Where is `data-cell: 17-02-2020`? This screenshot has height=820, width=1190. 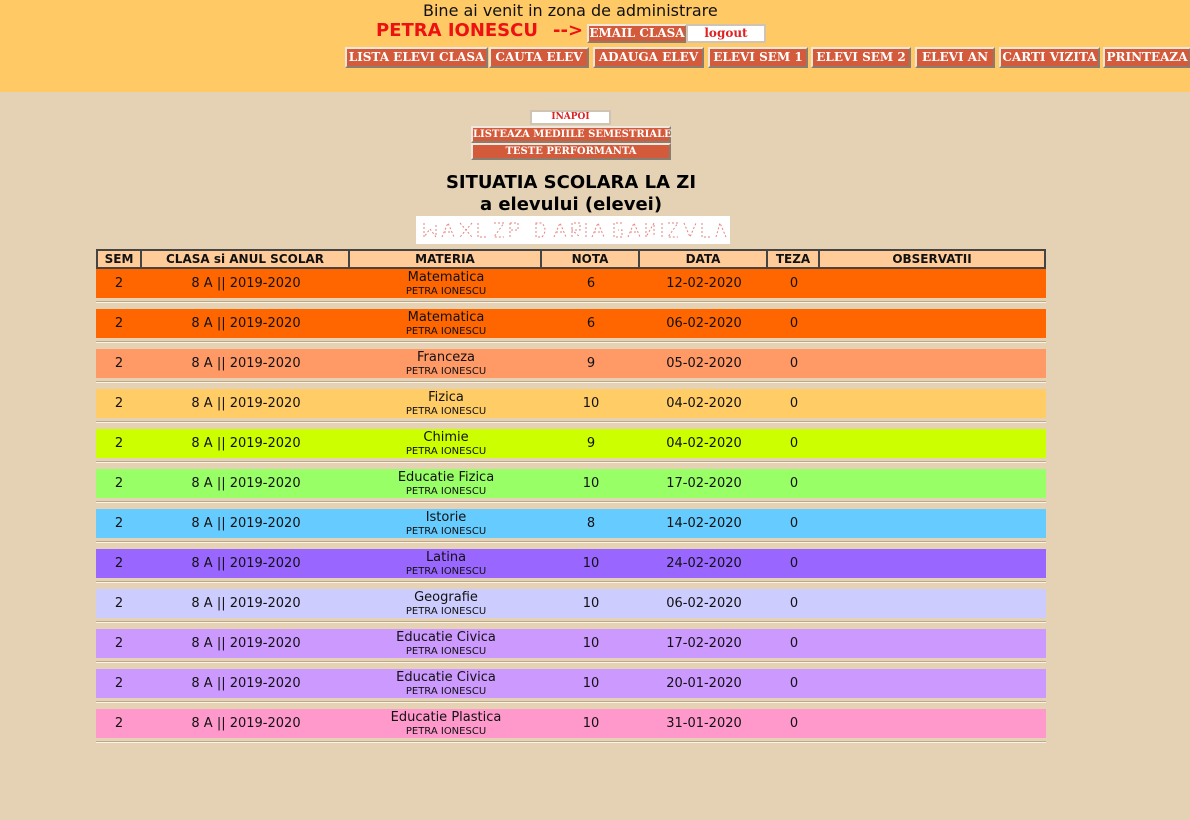
data-cell: 17-02-2020 is located at coordinates (704, 643).